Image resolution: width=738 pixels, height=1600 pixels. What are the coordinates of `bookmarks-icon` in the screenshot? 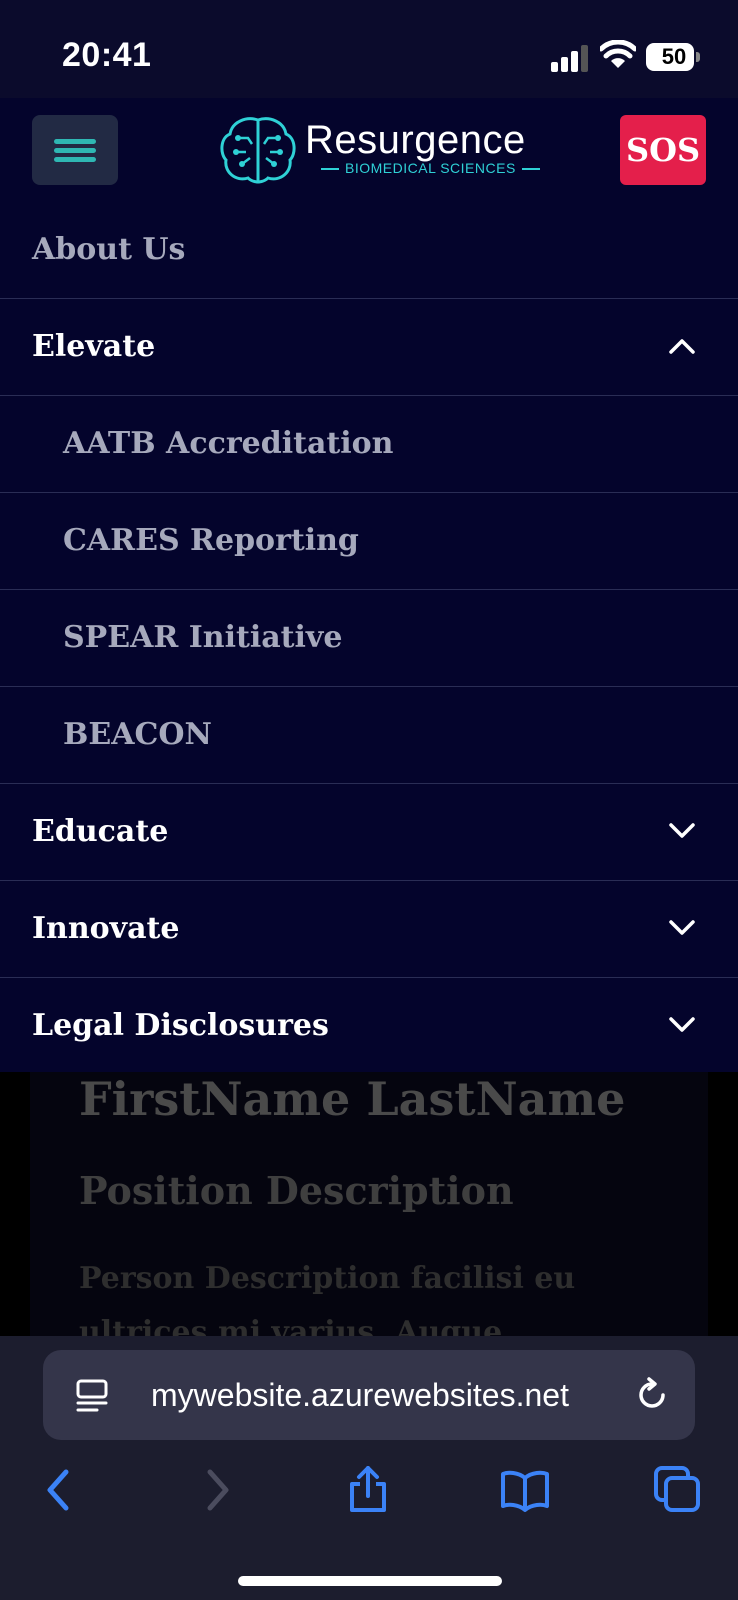 It's located at (525, 1490).